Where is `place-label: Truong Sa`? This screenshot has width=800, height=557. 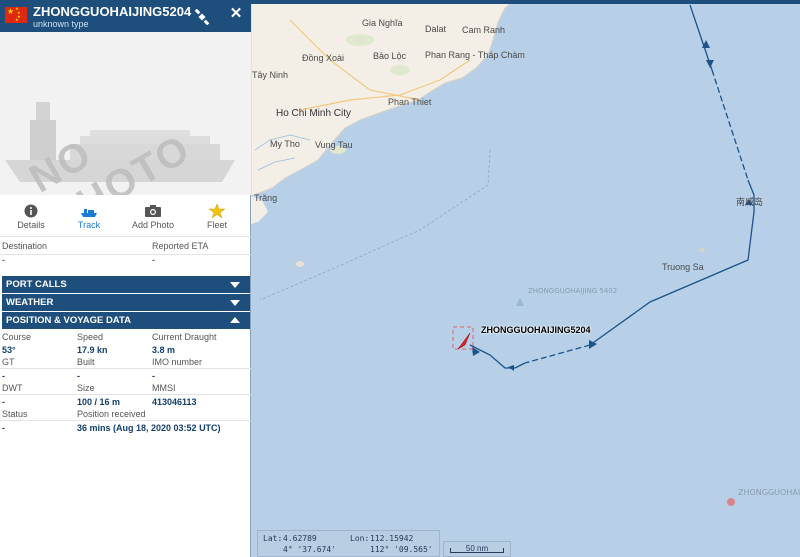
place-label: Truong Sa is located at coordinates (683, 267).